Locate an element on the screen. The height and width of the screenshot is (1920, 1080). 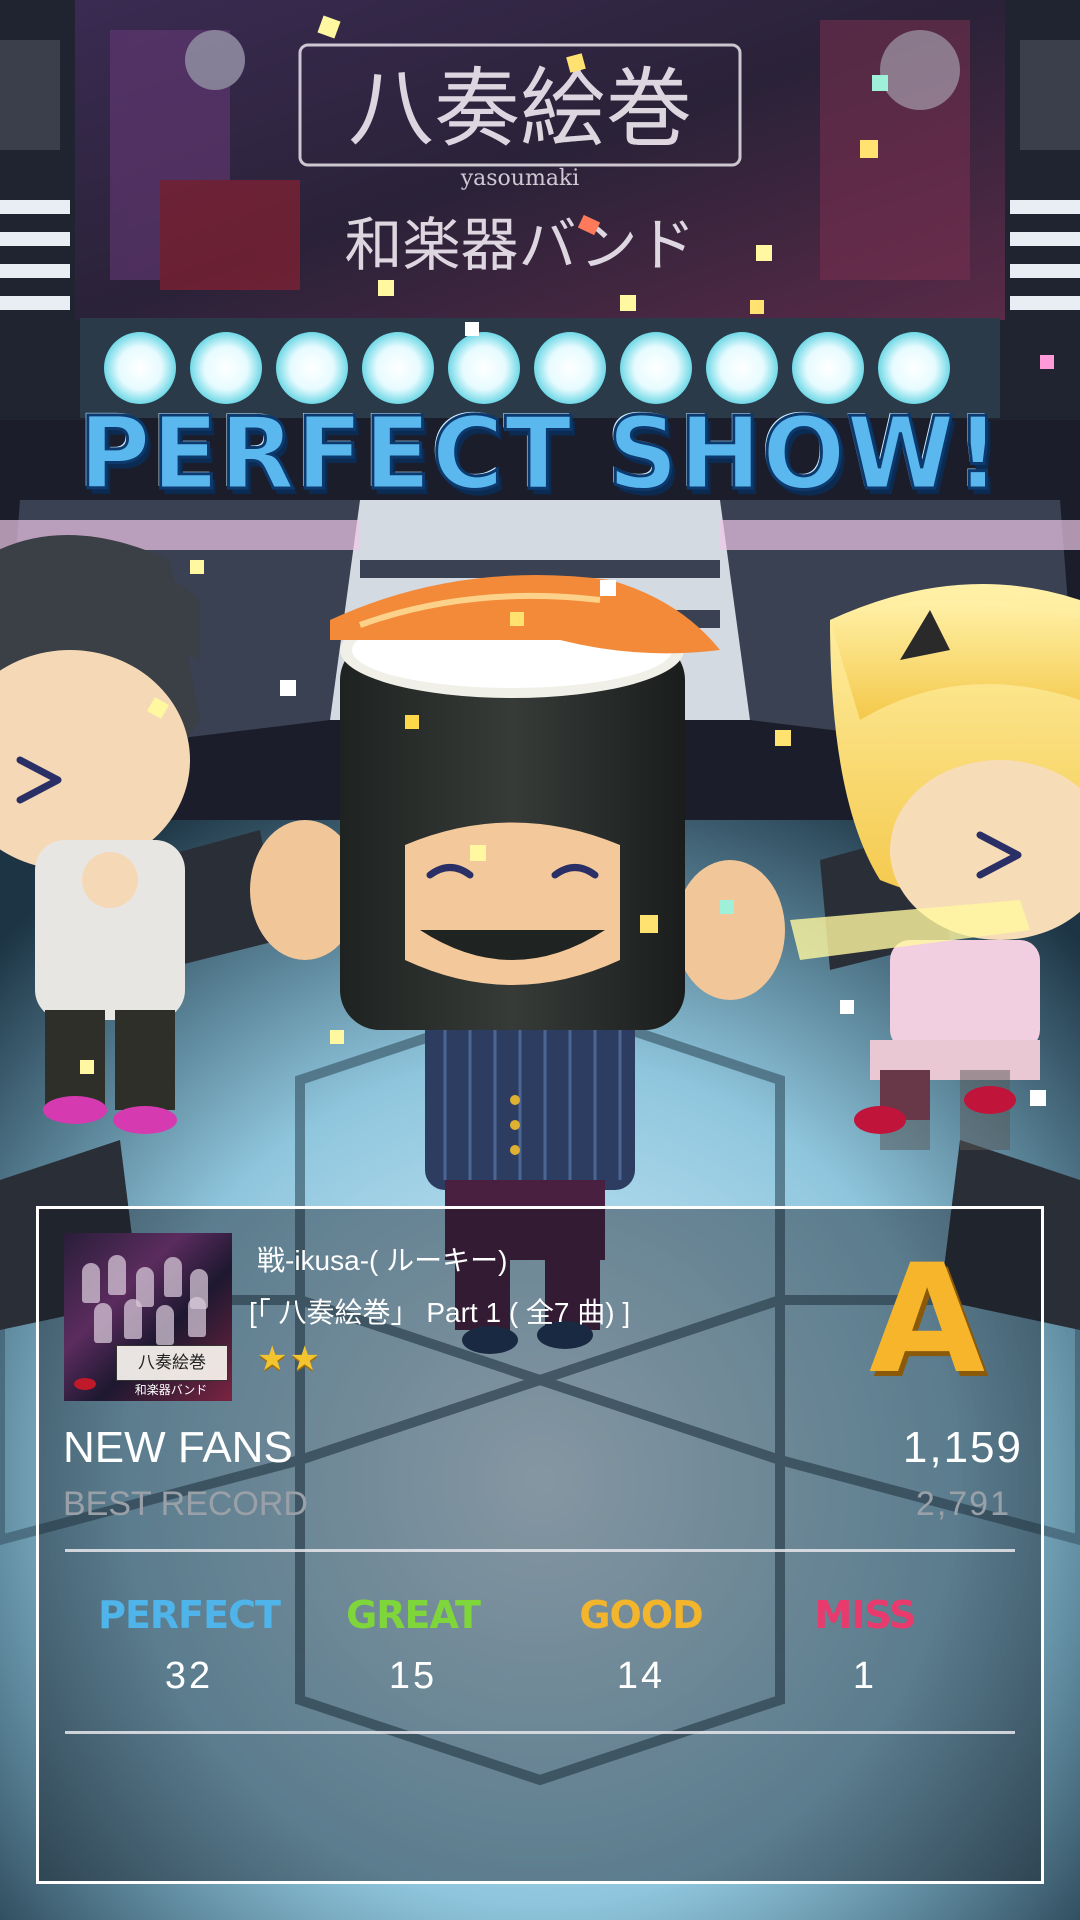
best-record-label: BEST RECORD is located at coordinates (185, 1504).